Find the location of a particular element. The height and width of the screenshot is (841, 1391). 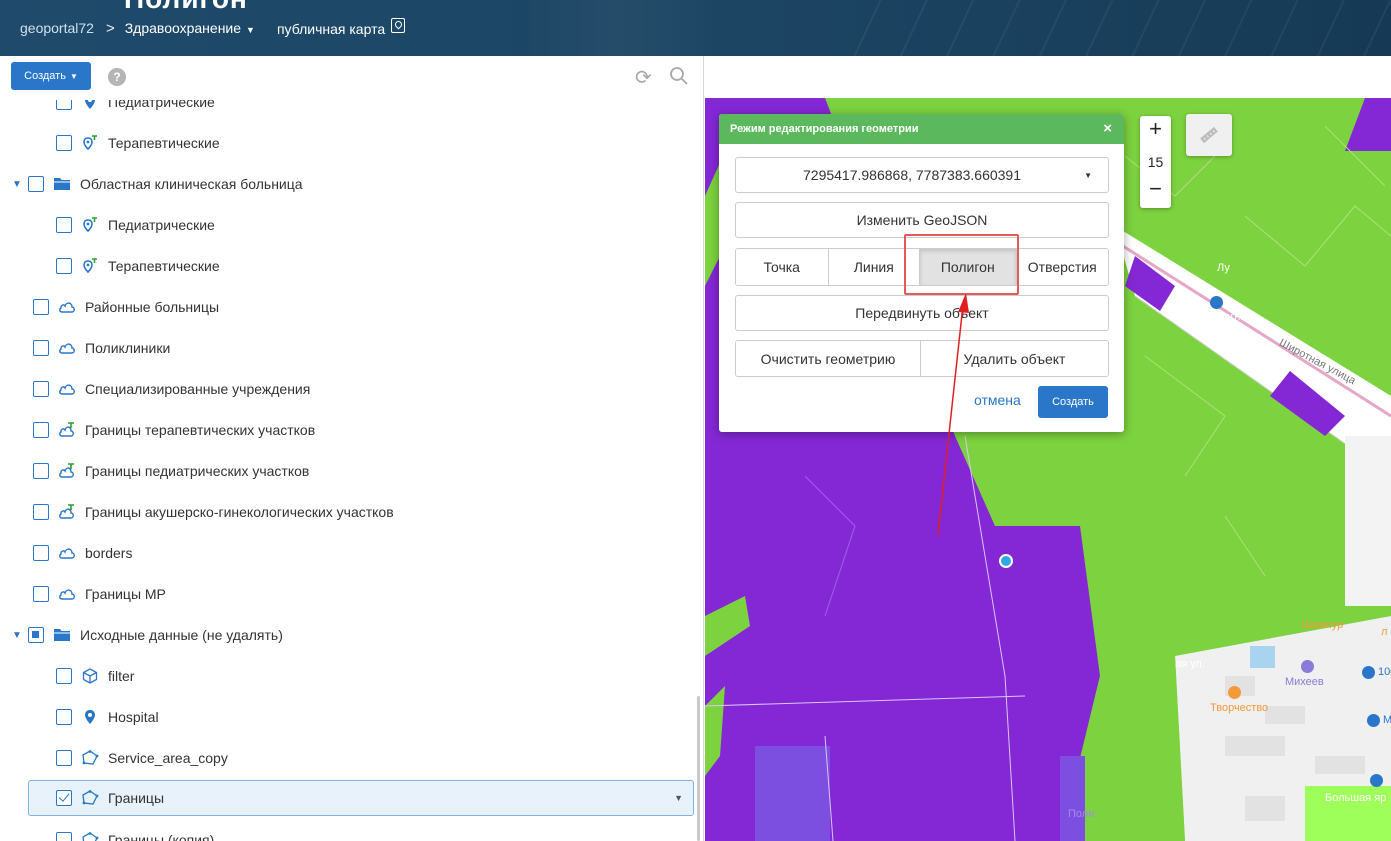

highlight-box-annotation is located at coordinates (961, 264).